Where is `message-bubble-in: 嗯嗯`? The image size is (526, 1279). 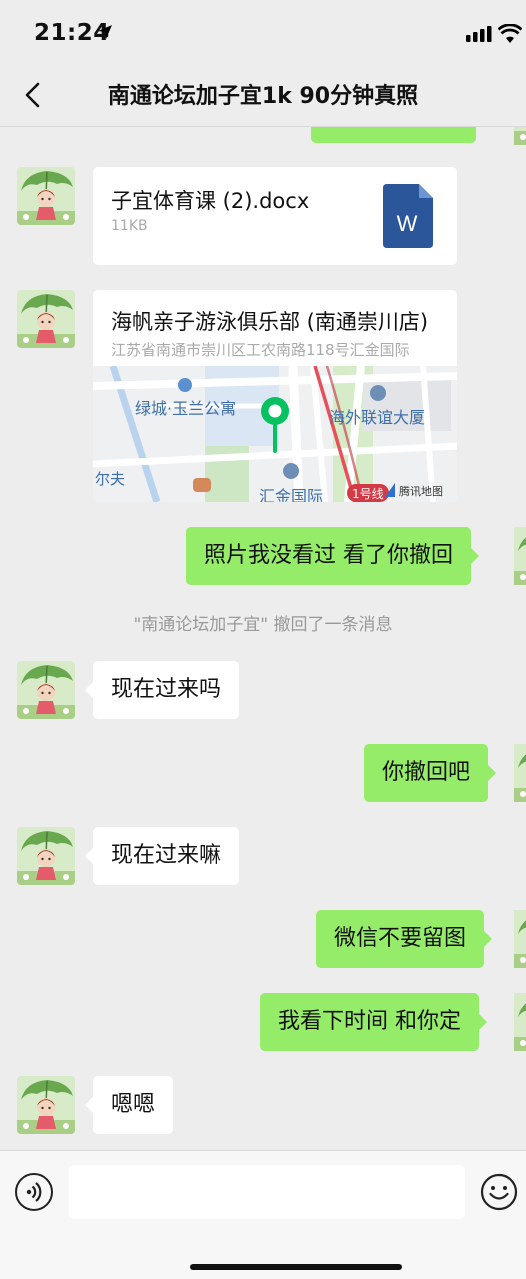
message-bubble-in: 嗯嗯 is located at coordinates (129, 1105).